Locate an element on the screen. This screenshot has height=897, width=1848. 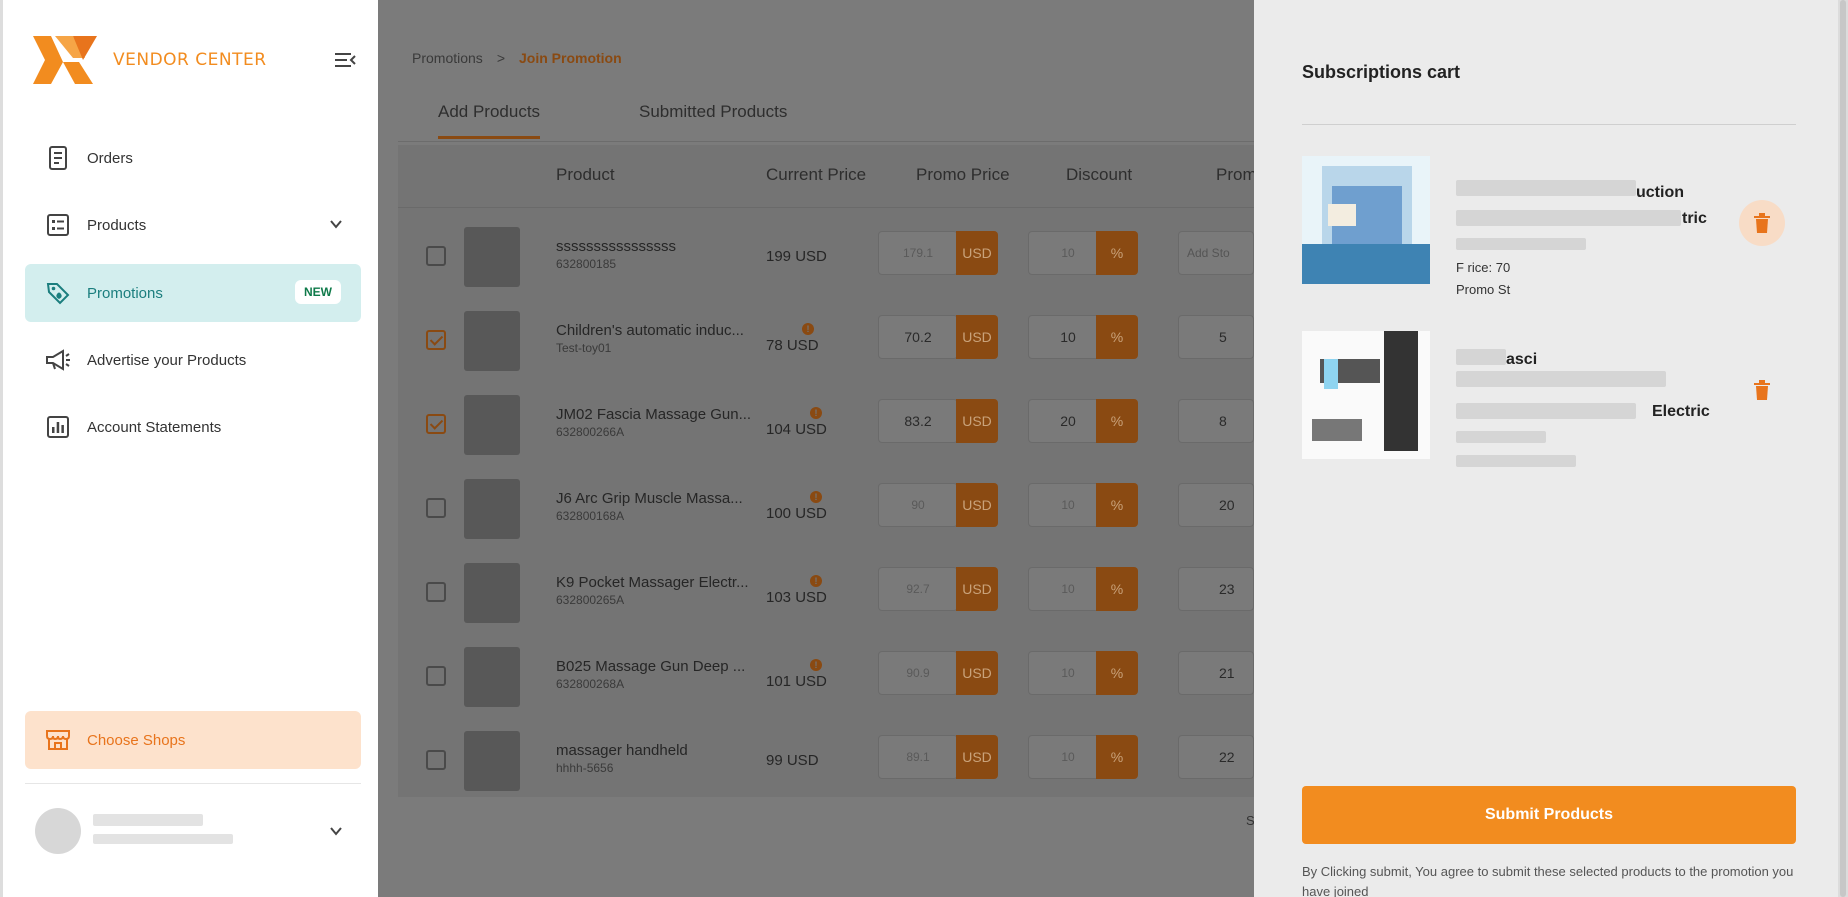
product-sku: Test-toy01 is located at coordinates (584, 348).